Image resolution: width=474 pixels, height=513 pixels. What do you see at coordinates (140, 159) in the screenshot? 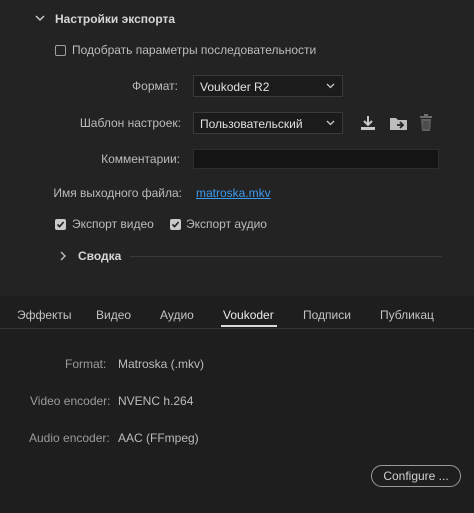
I see `comments-label: Комментарии:` at bounding box center [140, 159].